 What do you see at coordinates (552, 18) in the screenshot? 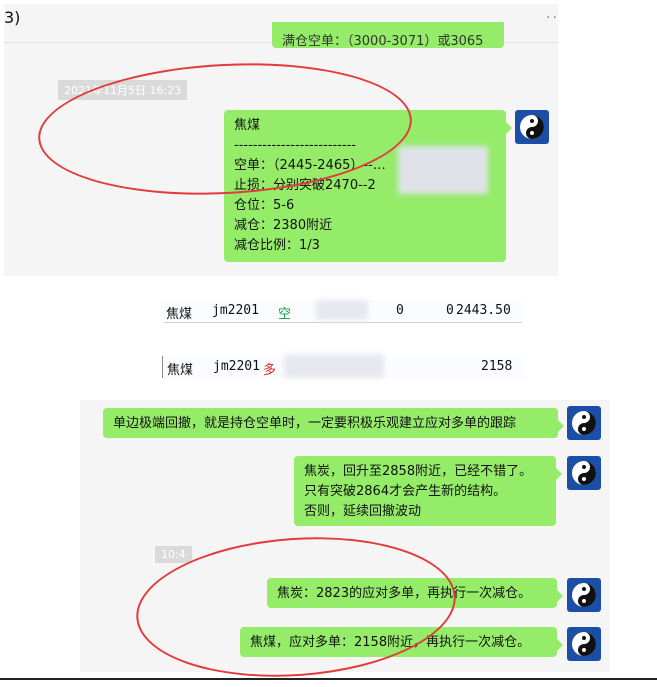
I see `more-options-icon: ··` at bounding box center [552, 18].